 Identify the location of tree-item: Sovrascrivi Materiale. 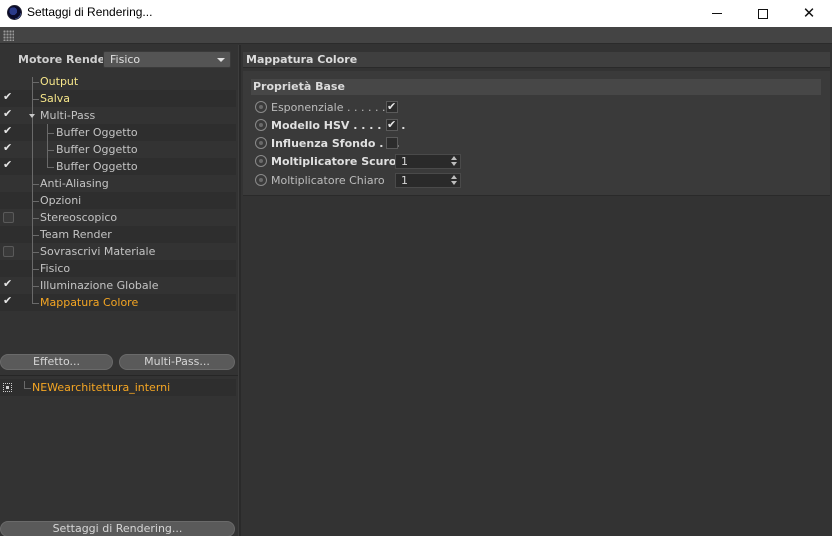
(118, 251).